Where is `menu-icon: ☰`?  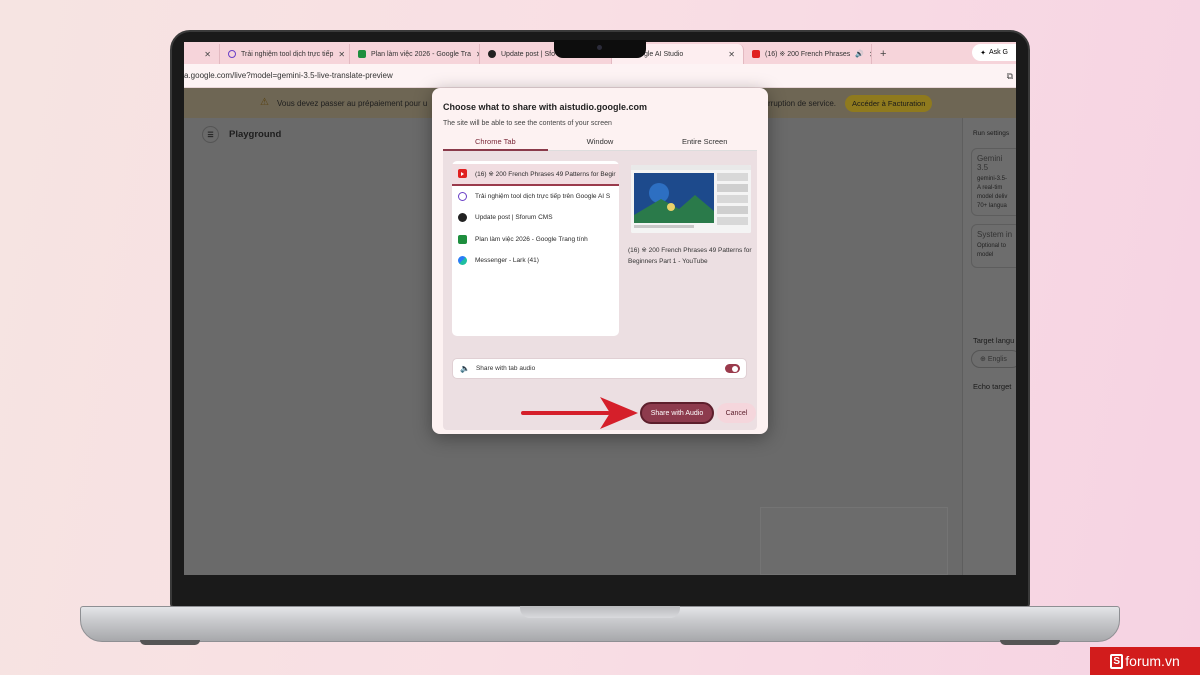 menu-icon: ☰ is located at coordinates (210, 134).